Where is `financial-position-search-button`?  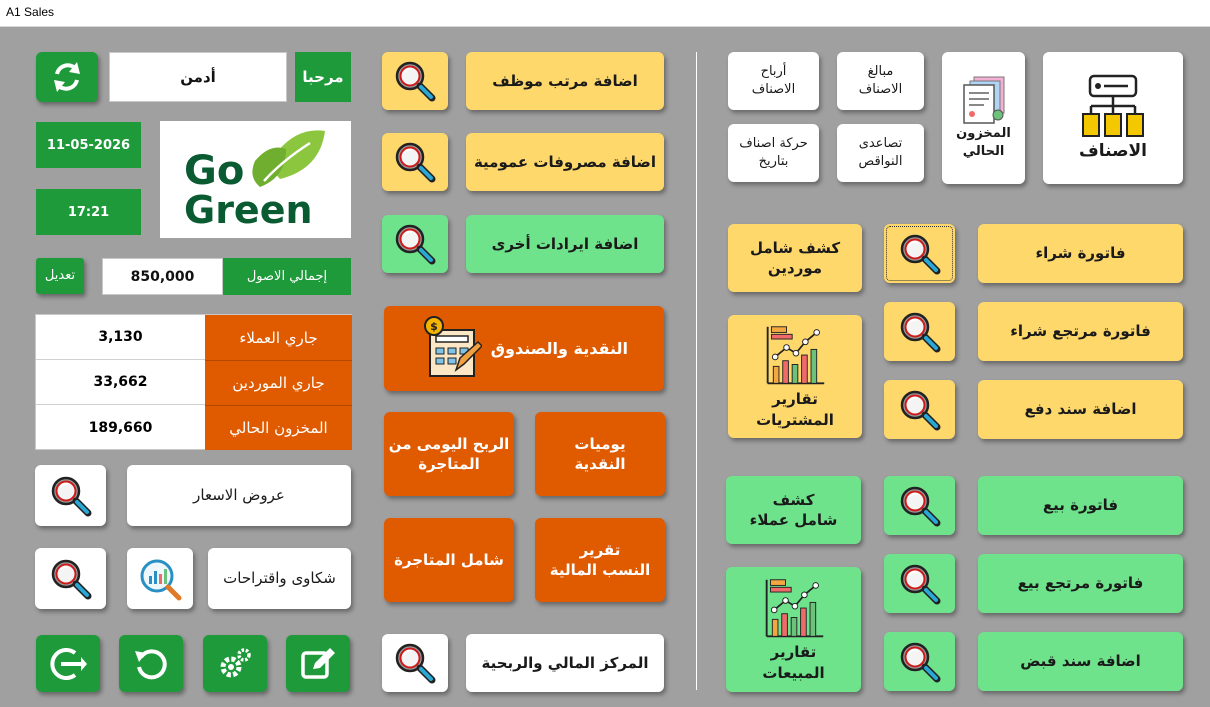
financial-position-search-button is located at coordinates (415, 663).